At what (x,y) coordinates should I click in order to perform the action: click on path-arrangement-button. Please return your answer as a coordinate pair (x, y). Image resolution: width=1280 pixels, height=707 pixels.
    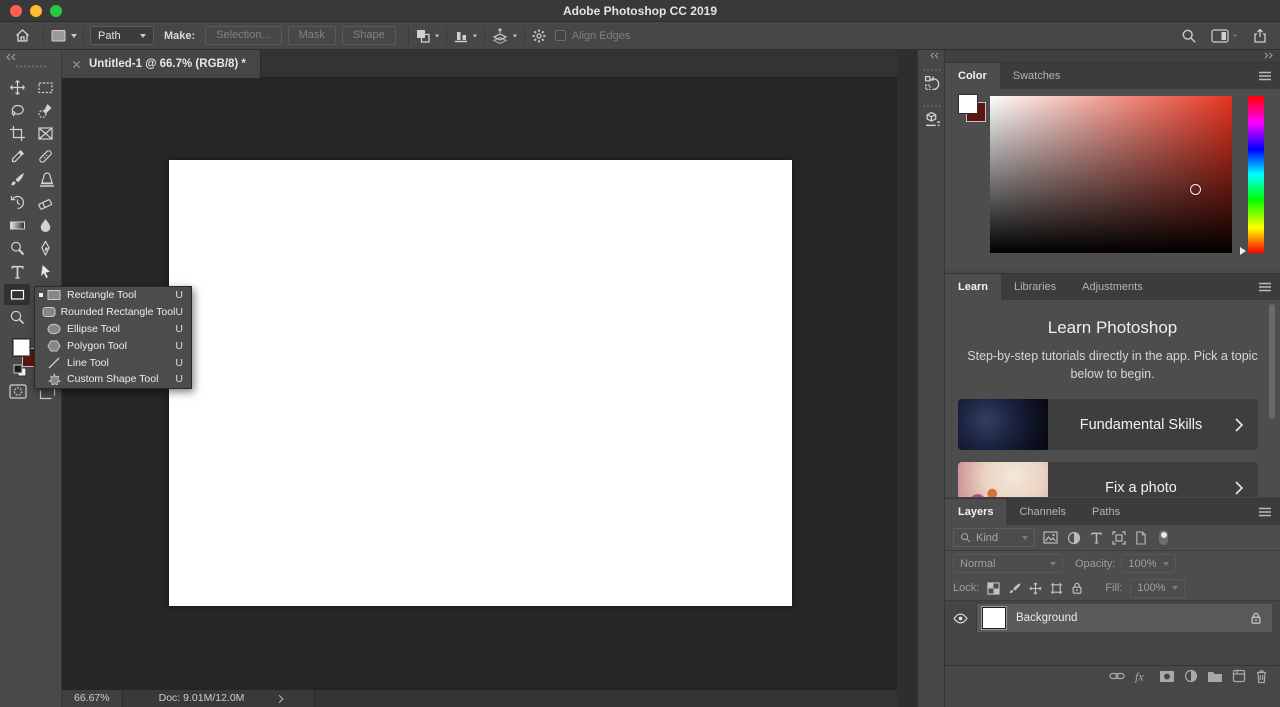
    Looking at the image, I should click on (504, 36).